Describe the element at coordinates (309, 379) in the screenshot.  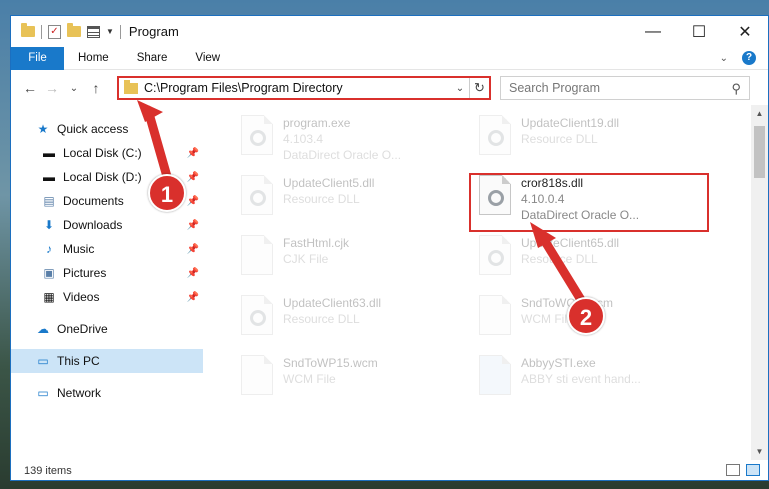
I see `file-type: WCM File` at that location.